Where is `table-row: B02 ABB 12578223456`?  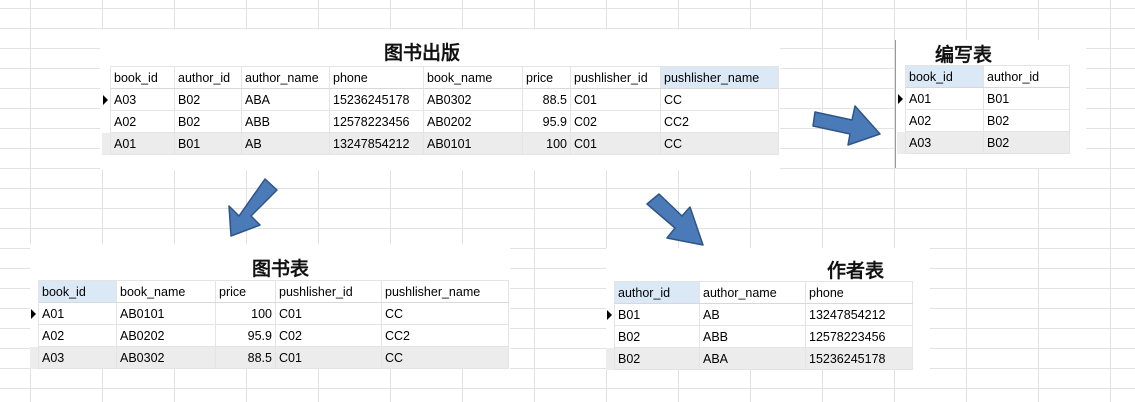
table-row: B02 ABB 12578223456 is located at coordinates (759, 336).